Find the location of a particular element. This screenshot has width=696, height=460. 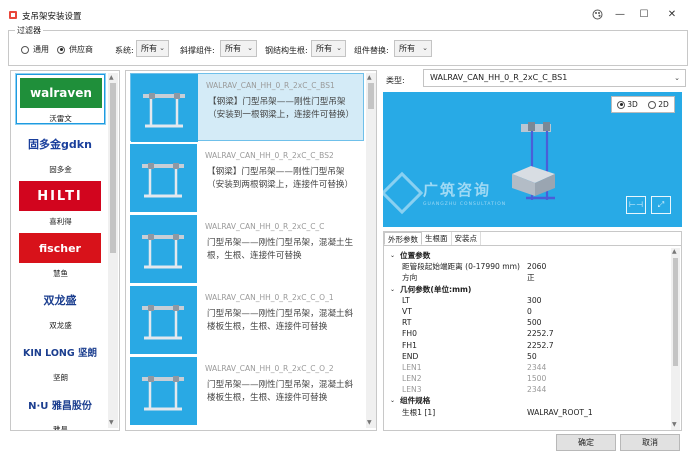

tab-install-point: 安装点 is located at coordinates (466, 238).